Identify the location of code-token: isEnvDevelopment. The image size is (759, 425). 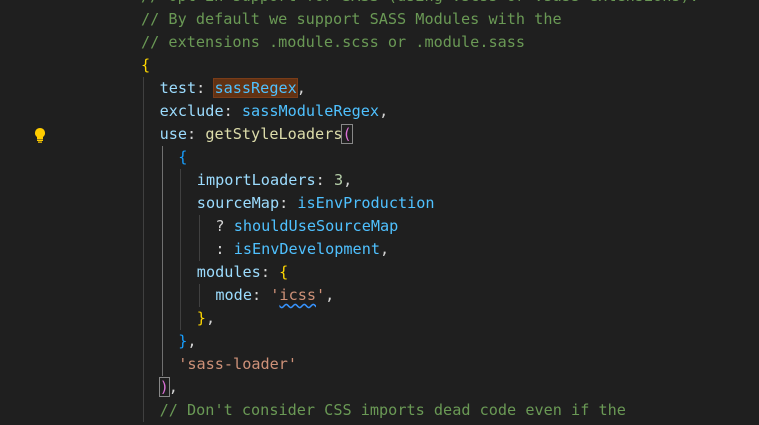
(306, 249).